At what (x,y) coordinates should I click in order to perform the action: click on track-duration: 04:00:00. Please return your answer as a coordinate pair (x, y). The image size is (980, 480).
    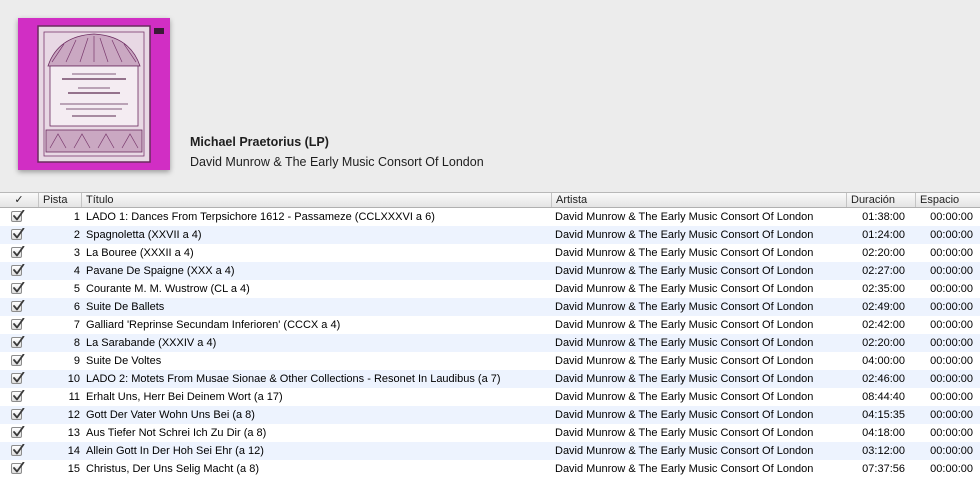
    Looking at the image, I should click on (883, 361).